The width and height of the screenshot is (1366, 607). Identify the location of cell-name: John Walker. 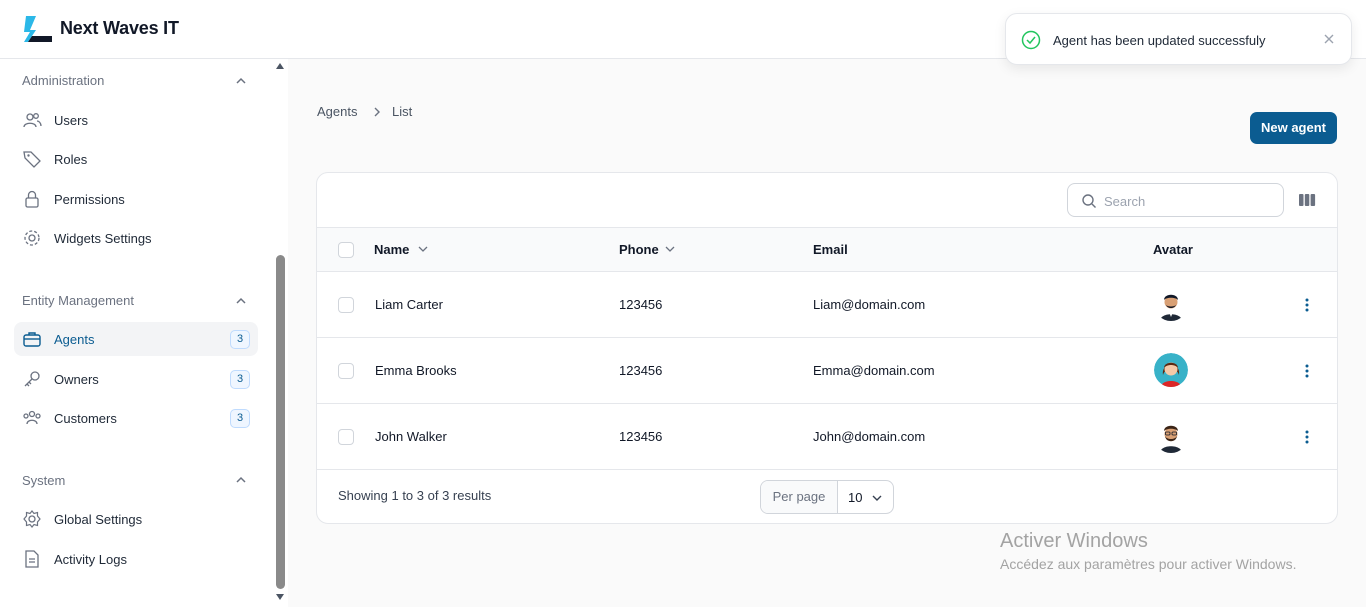
(411, 436).